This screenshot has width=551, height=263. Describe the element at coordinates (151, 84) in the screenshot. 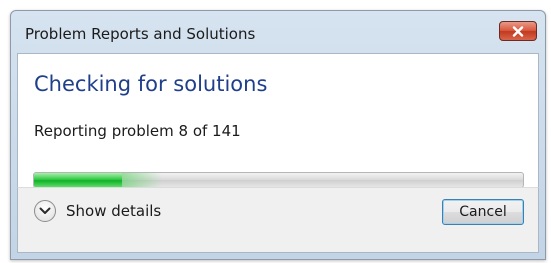

I see `main-heading: Checking for solutions` at that location.